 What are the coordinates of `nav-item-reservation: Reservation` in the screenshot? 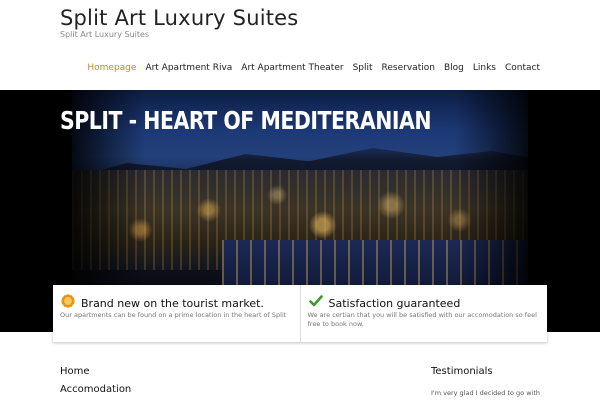 It's located at (408, 68).